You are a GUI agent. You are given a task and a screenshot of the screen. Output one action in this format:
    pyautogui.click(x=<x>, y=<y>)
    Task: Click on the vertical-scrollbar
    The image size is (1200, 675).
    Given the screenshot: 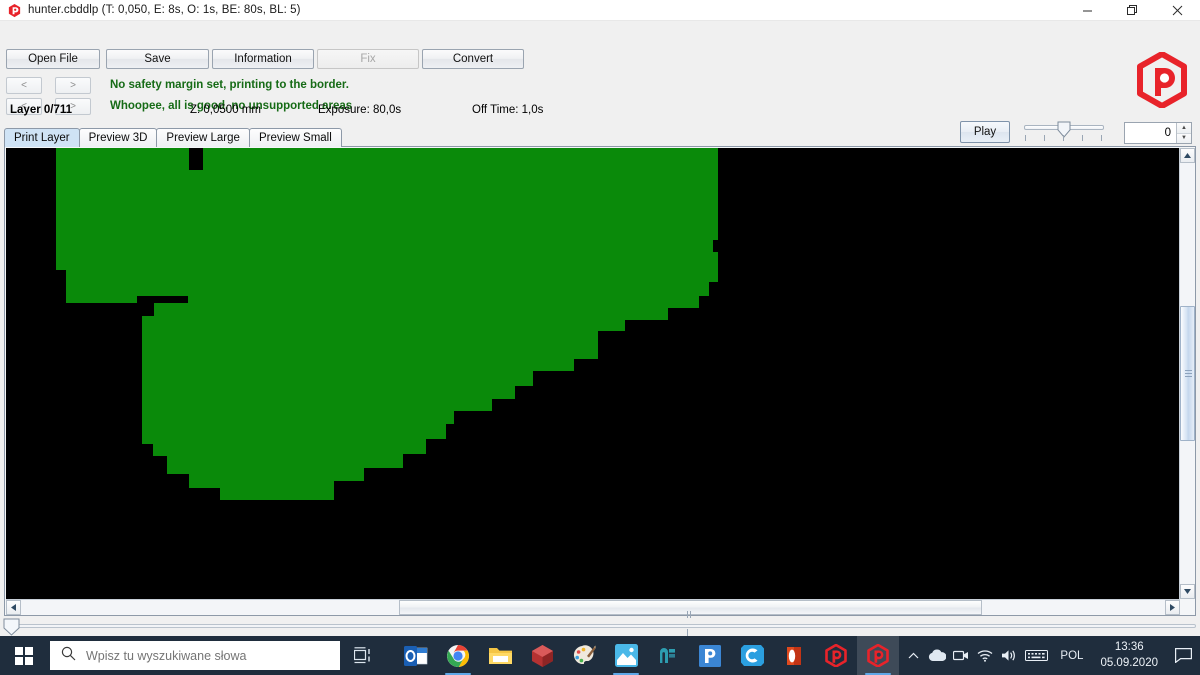 What is the action you would take?
    pyautogui.click(x=1187, y=373)
    